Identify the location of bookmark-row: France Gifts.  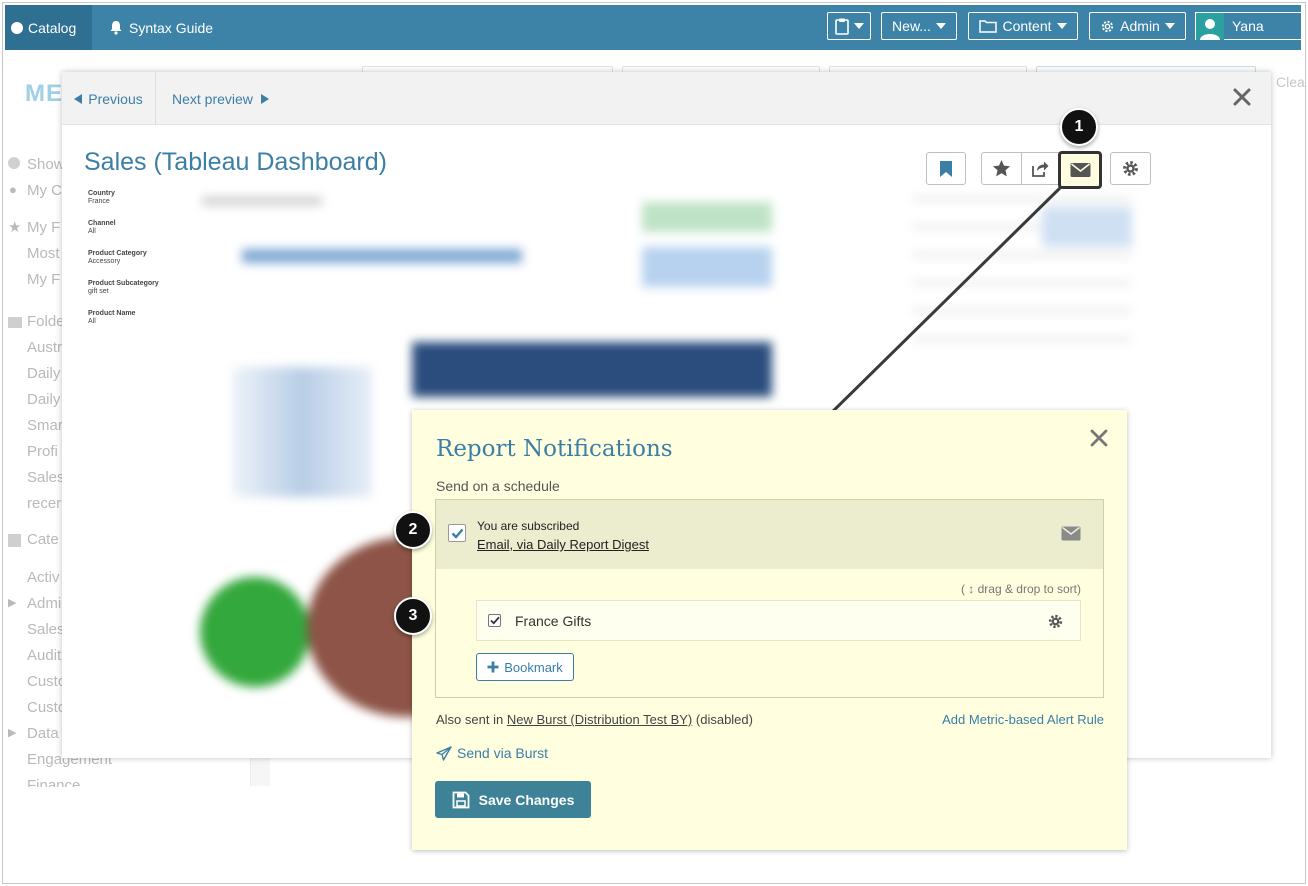
(778, 620).